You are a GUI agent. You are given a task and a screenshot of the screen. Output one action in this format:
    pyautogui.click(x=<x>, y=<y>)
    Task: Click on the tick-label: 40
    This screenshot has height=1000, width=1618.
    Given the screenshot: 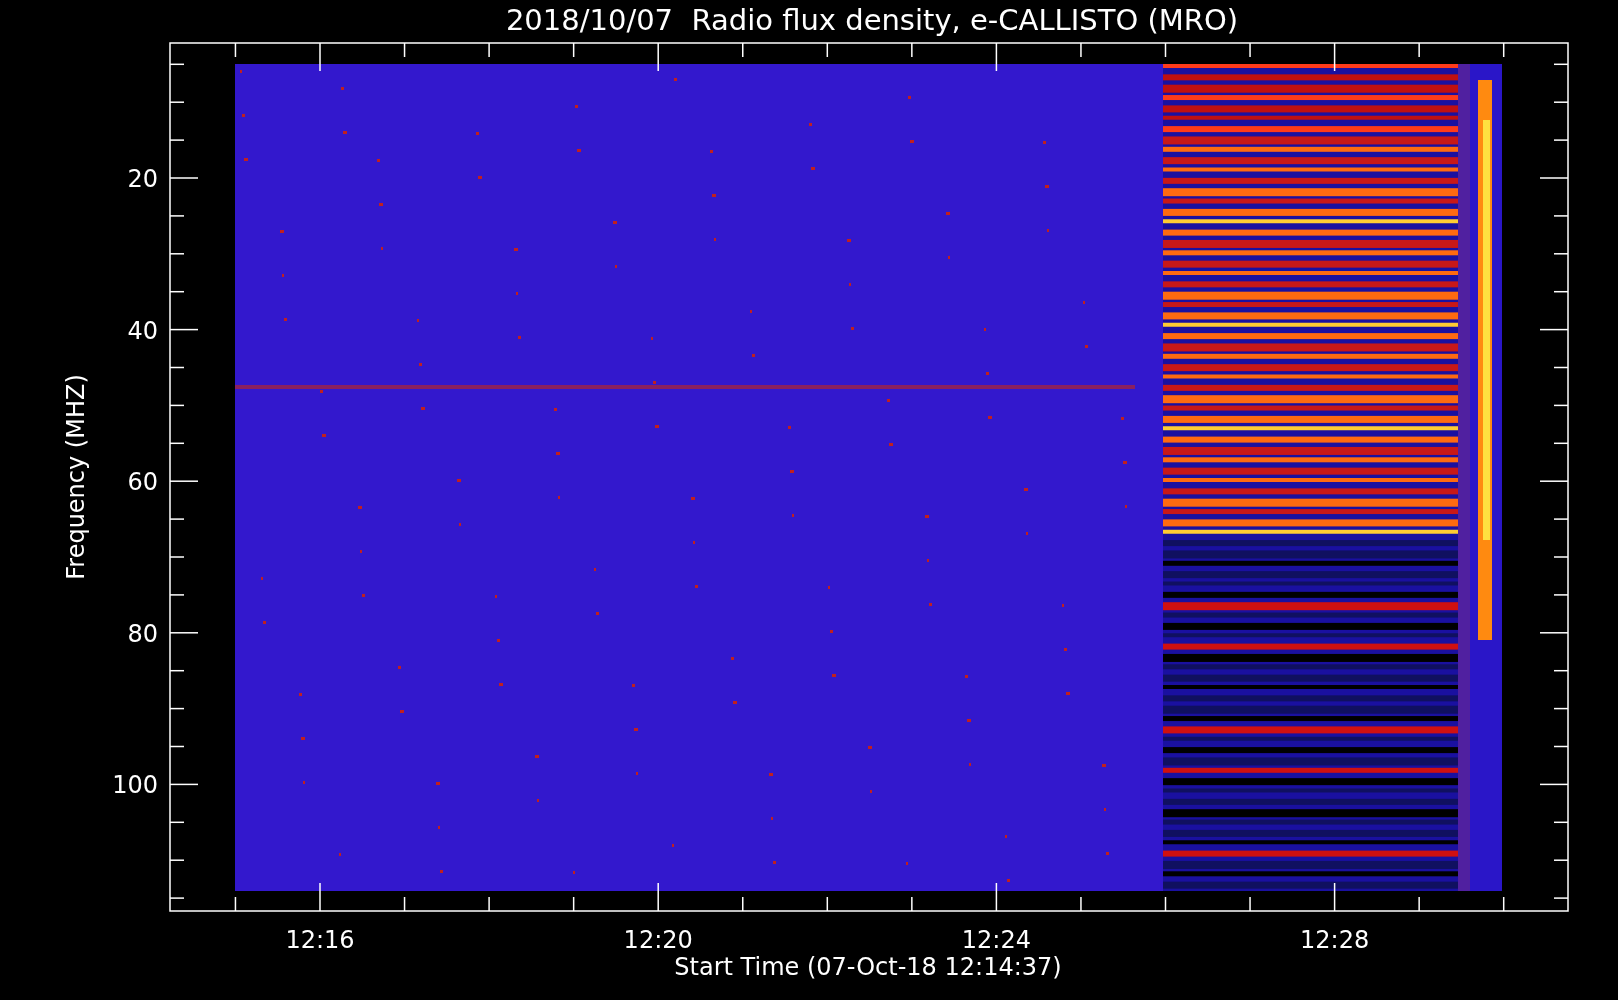 What is the action you would take?
    pyautogui.click(x=142, y=330)
    